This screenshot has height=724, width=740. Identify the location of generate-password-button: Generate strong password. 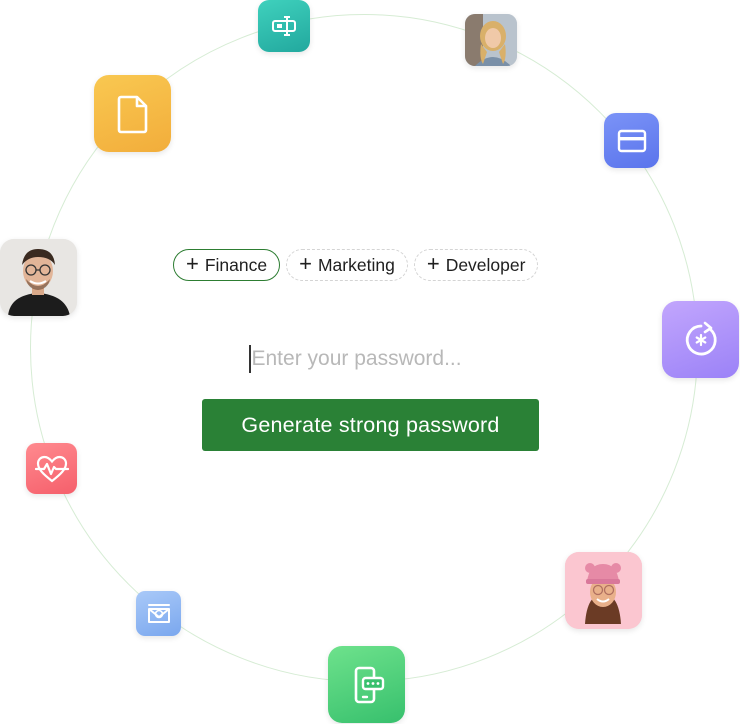
(370, 425).